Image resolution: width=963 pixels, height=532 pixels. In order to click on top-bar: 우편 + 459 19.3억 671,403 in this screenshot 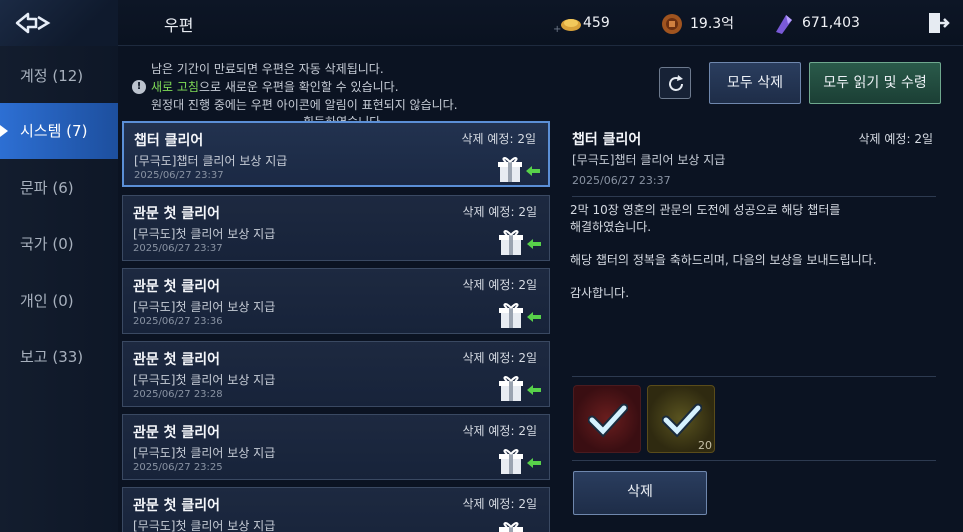, I will do `click(481, 23)`.